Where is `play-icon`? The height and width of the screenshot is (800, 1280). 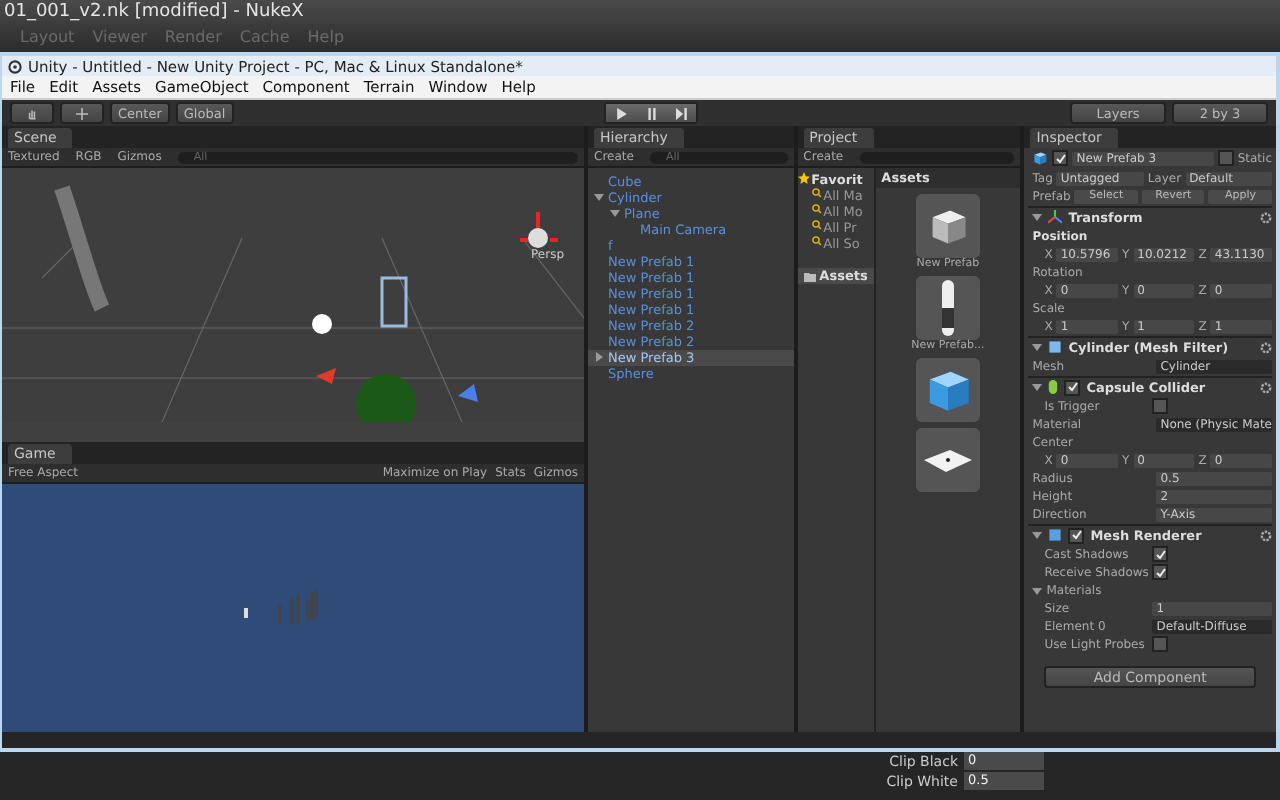
play-icon is located at coordinates (621, 113).